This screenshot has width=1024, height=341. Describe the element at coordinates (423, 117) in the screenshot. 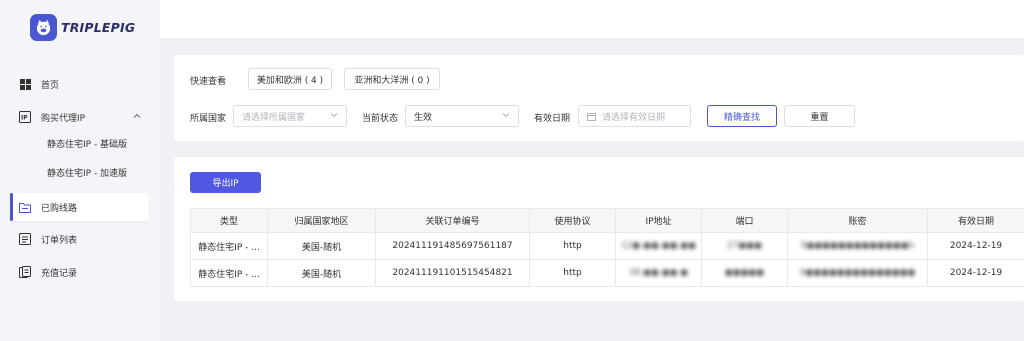

I see `status-value: 生效` at that location.